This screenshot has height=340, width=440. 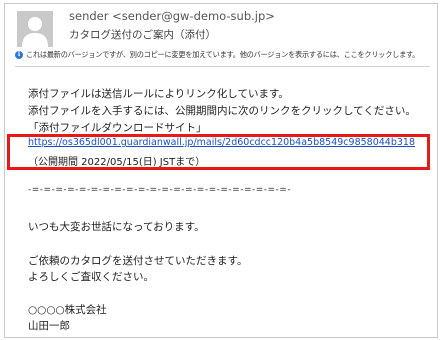 I want to click on company-name: ○○○○株式会社, so click(x=67, y=310).